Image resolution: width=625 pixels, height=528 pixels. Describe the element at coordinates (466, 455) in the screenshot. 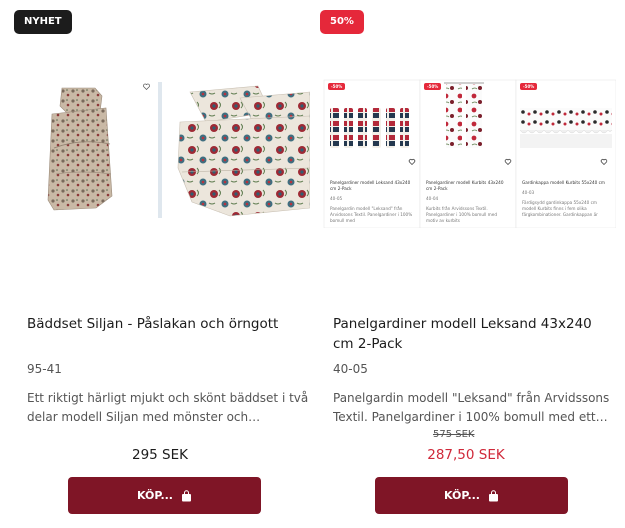

I see `sale-price: 287,50 SEK` at that location.